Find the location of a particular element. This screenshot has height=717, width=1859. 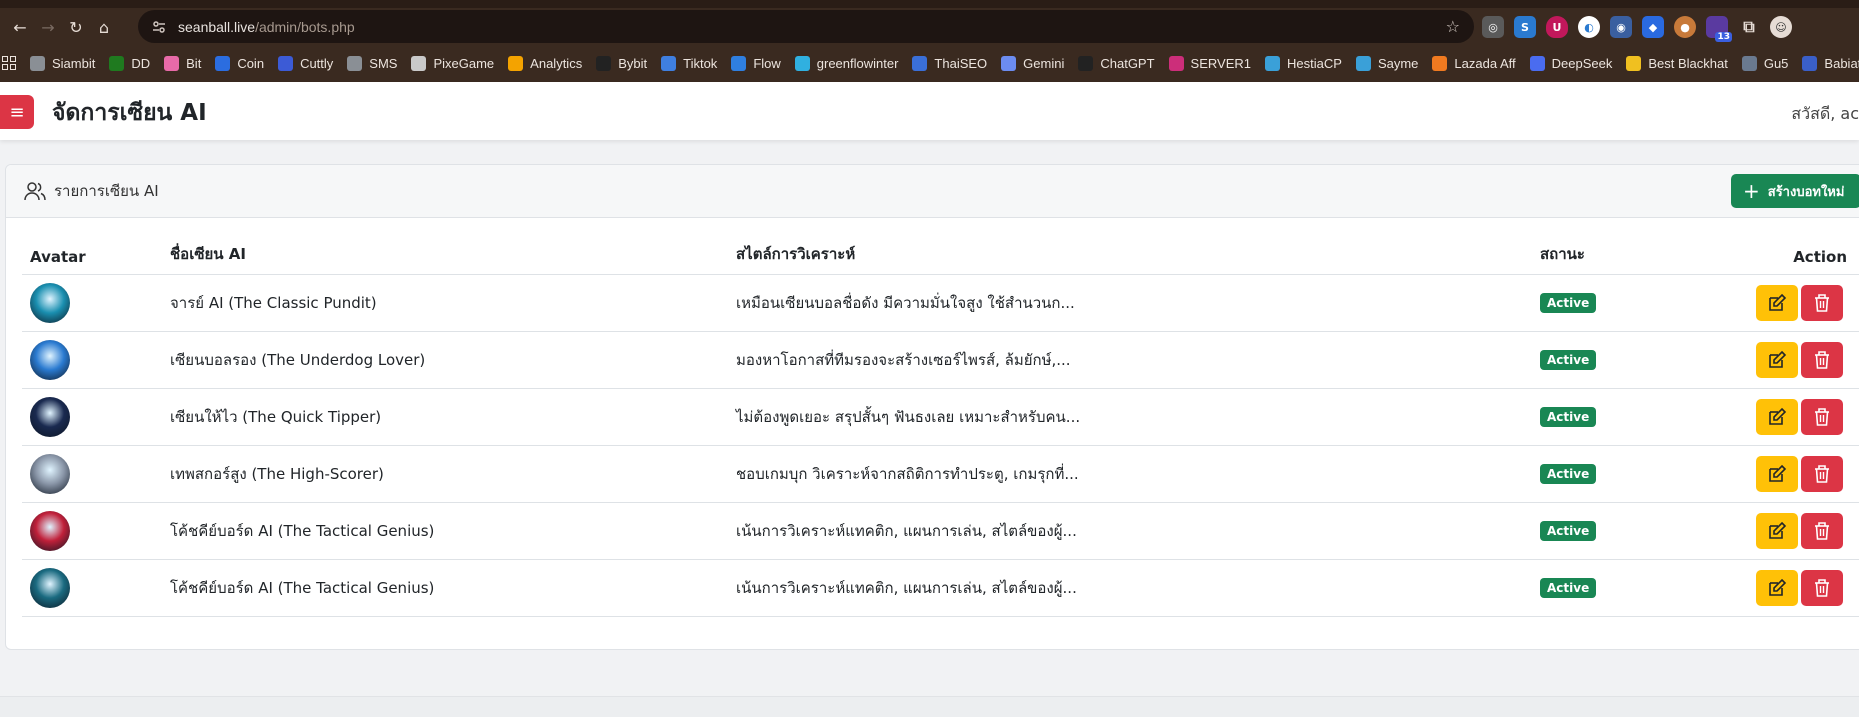

bookmark-item: Tiktok is located at coordinates (689, 63).